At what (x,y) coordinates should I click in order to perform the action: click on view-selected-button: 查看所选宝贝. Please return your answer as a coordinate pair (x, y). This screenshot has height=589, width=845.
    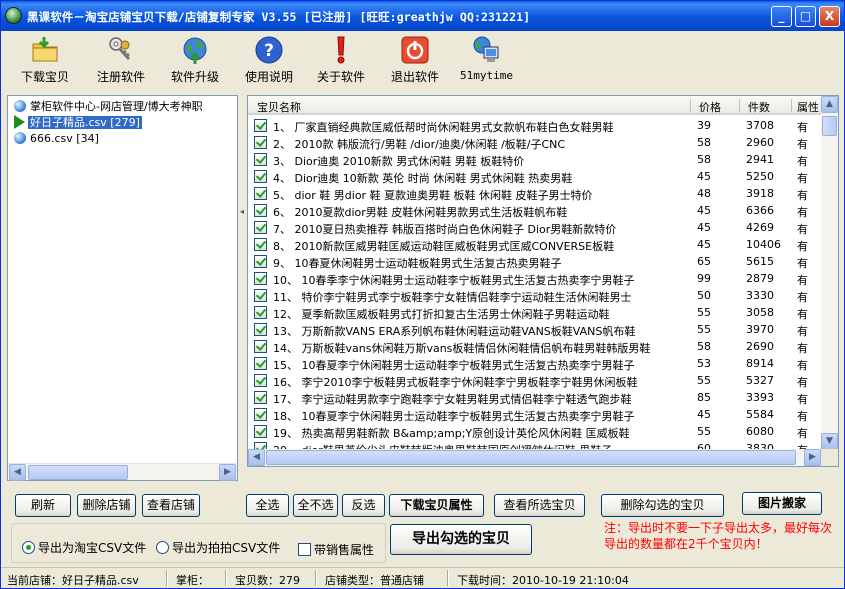
    Looking at the image, I should click on (539, 505).